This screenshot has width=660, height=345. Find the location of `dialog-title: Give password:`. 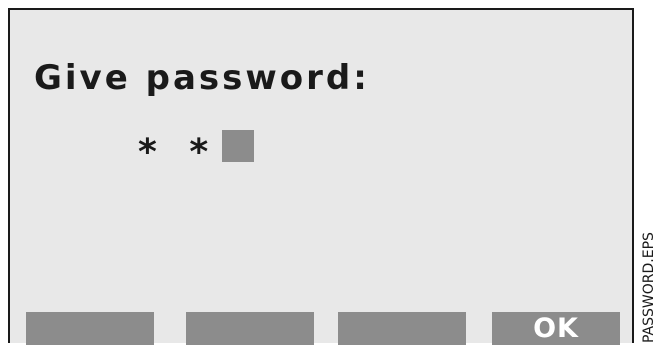

dialog-title: Give password: is located at coordinates (202, 78).